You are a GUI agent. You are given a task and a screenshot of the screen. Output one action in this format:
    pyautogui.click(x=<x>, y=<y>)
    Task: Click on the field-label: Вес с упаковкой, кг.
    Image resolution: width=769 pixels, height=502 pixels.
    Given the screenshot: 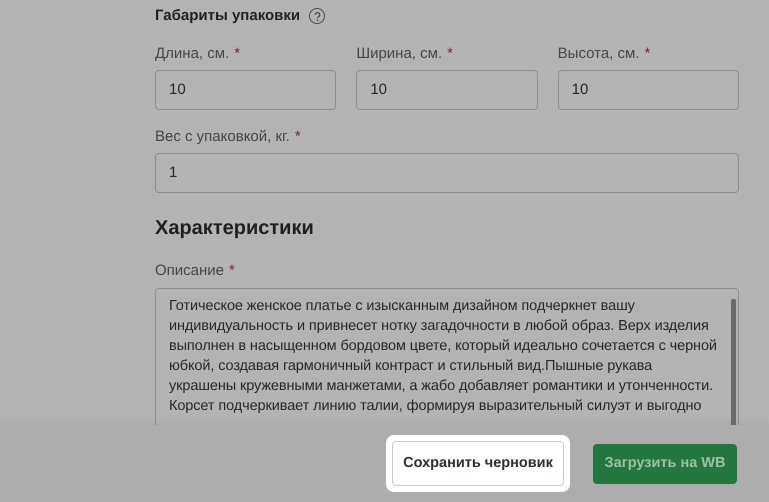 What is the action you would take?
    pyautogui.click(x=222, y=137)
    